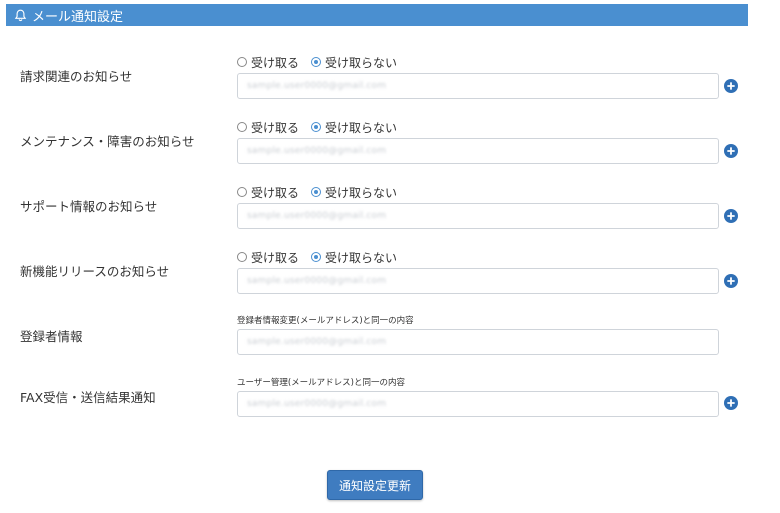 Image resolution: width=780 pixels, height=513 pixels. I want to click on row-label: サポート情報のお知らせ, so click(89, 206).